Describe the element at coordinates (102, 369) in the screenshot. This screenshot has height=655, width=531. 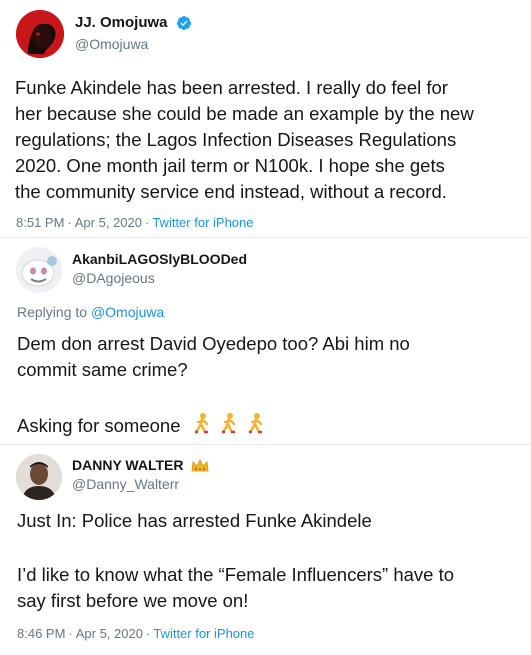
I see `tweet-text-line: commit same crime?` at that location.